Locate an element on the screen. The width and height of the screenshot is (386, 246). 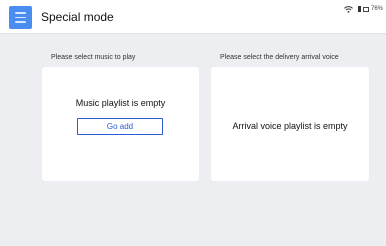
music-empty-message: Music playlist is empty is located at coordinates (120, 103).